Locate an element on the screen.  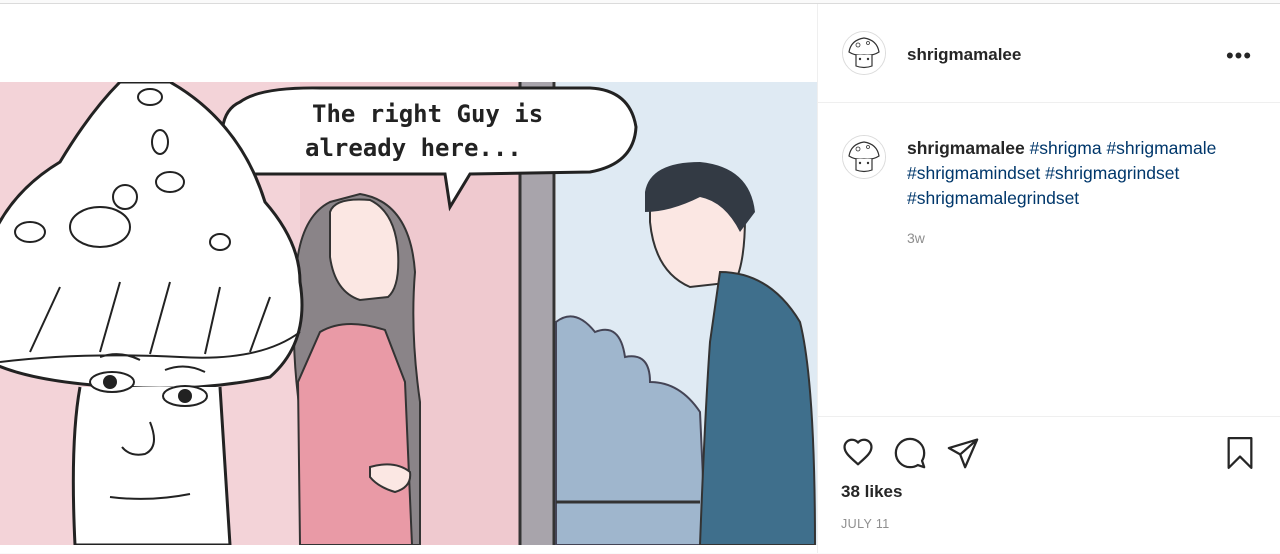
time-ago: 3w is located at coordinates (916, 238).